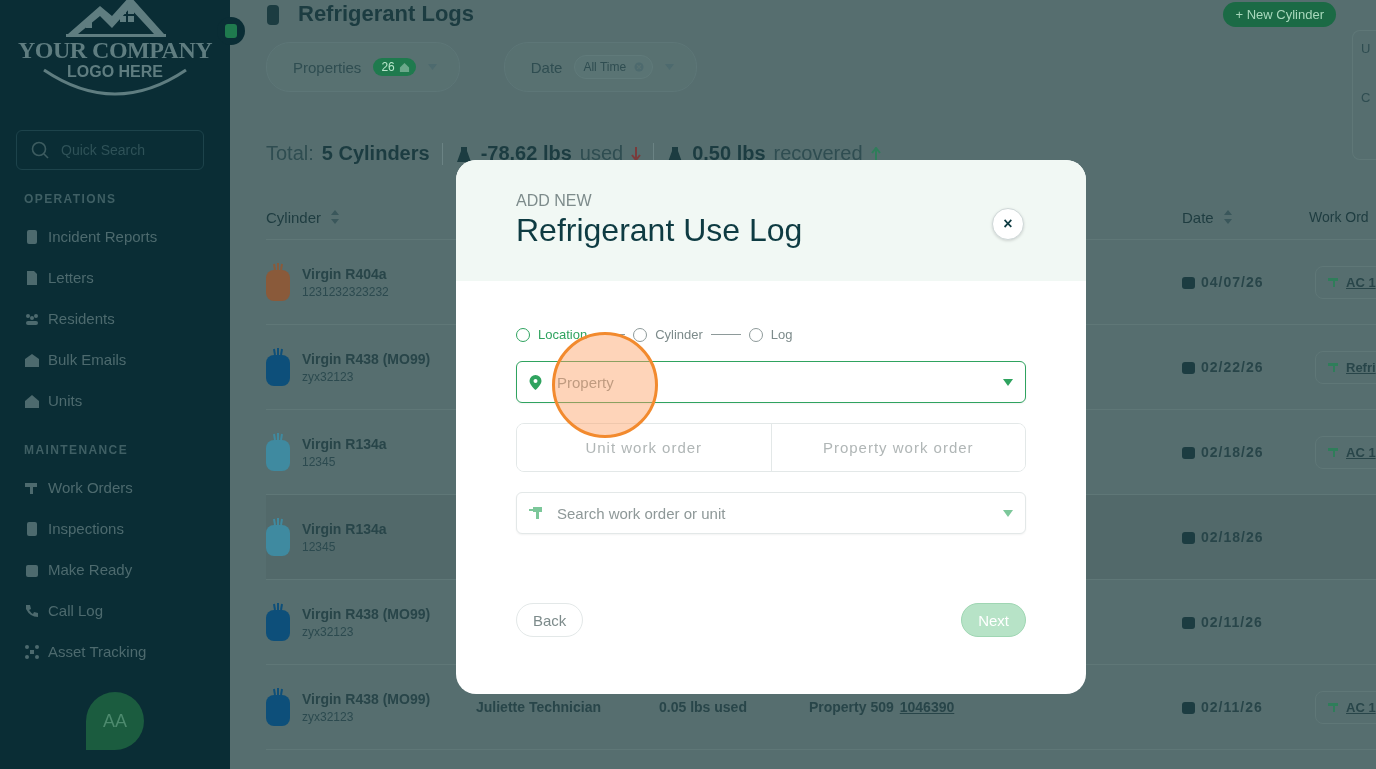 This screenshot has height=769, width=1376. What do you see at coordinates (115, 50) in the screenshot?
I see `logo-text: YOUR COMPANY` at bounding box center [115, 50].